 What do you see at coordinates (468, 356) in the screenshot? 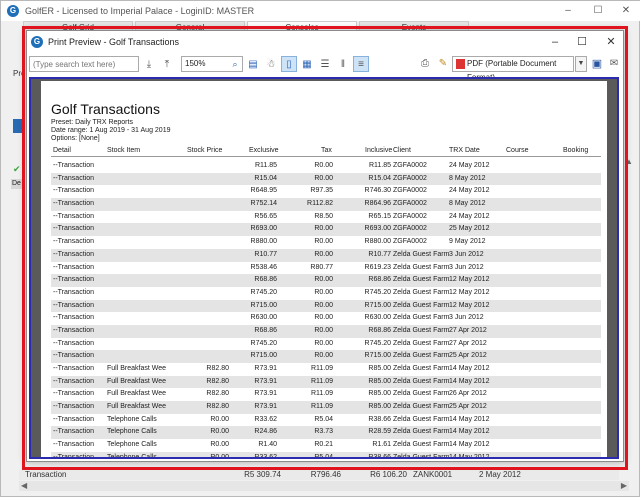
I see `cell-trx-date: 25 Apr 2012` at bounding box center [468, 356].